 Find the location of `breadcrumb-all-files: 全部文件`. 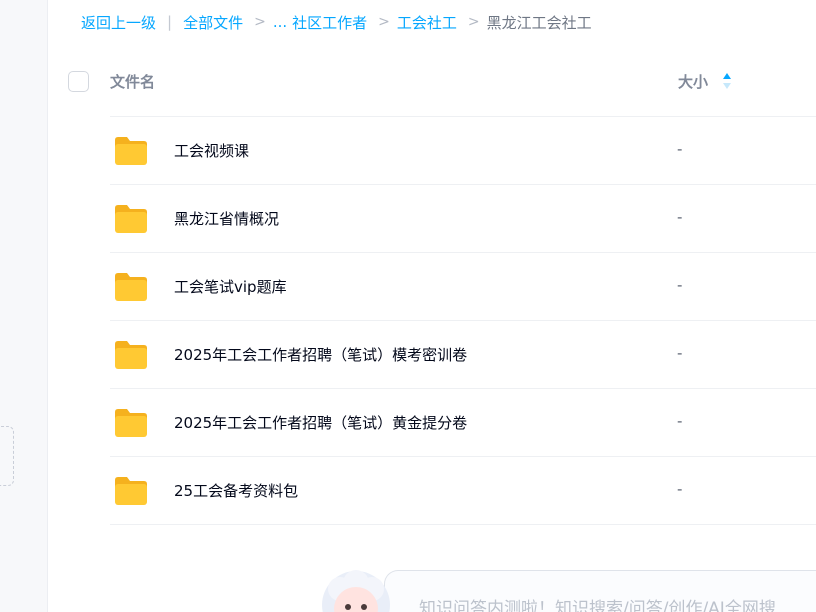

breadcrumb-all-files: 全部文件 is located at coordinates (213, 22).